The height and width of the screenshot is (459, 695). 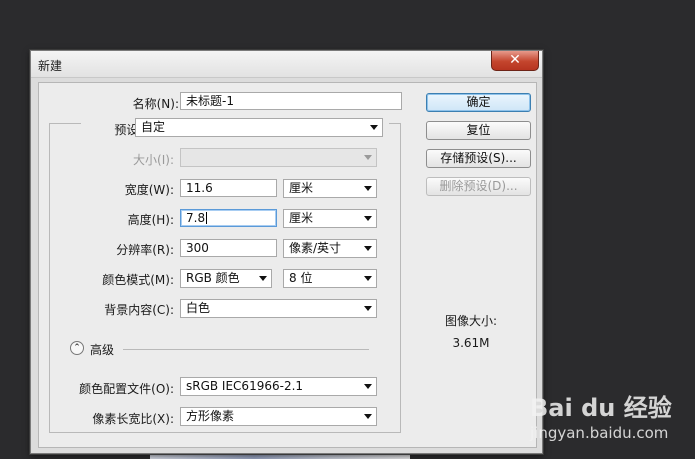 What do you see at coordinates (301, 278) in the screenshot?
I see `bit-depth-value: 8 位` at bounding box center [301, 278].